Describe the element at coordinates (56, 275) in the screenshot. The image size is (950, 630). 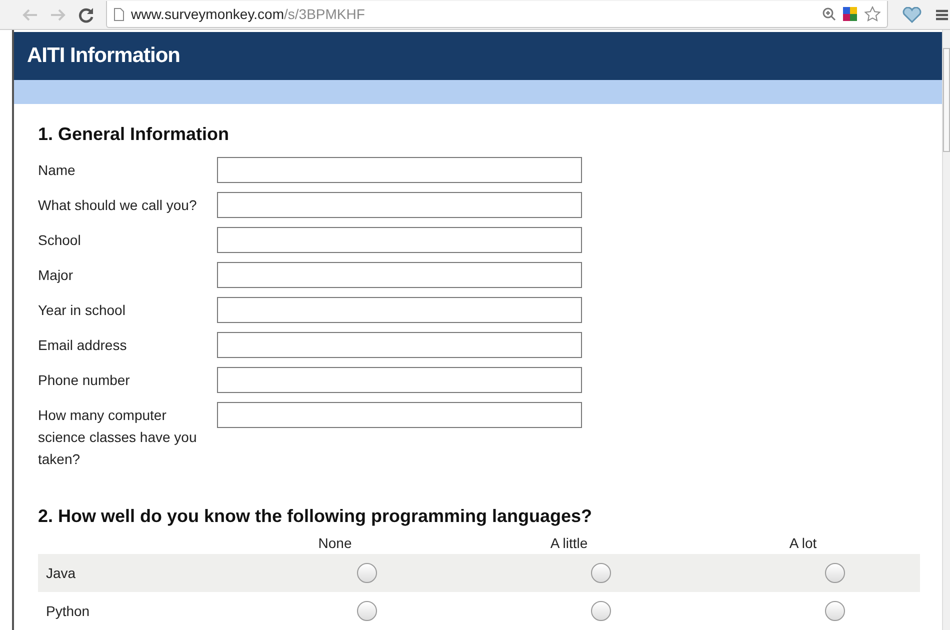
I see `field-label: Major` at that location.